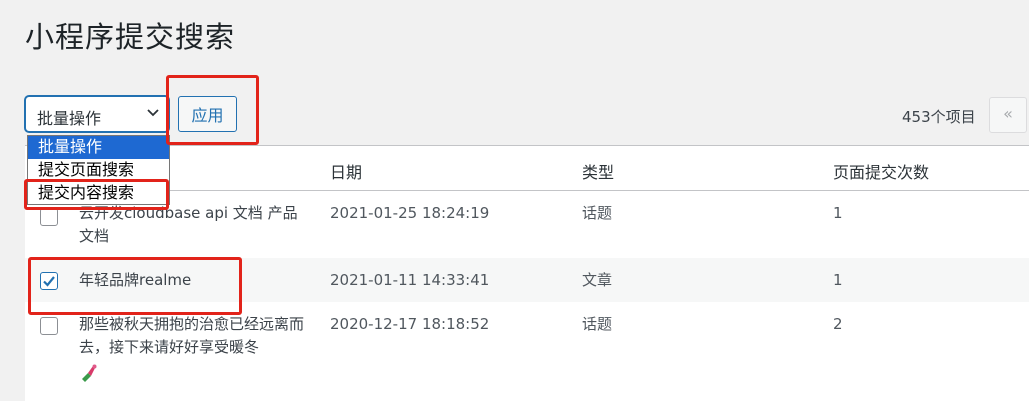 This screenshot has width=1029, height=401. What do you see at coordinates (130, 37) in the screenshot?
I see `page-title: 小程序提交搜索` at bounding box center [130, 37].